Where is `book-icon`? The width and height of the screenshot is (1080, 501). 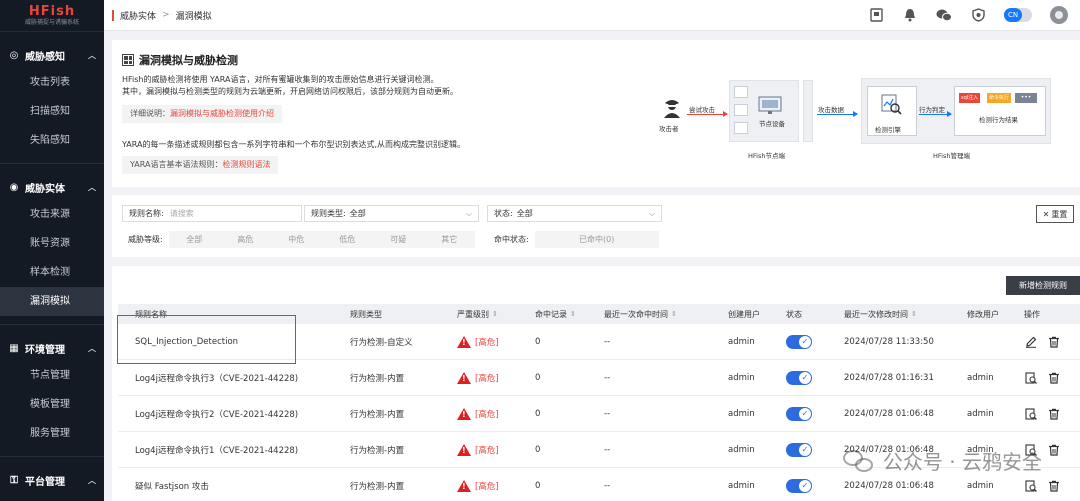 book-icon is located at coordinates (876, 15).